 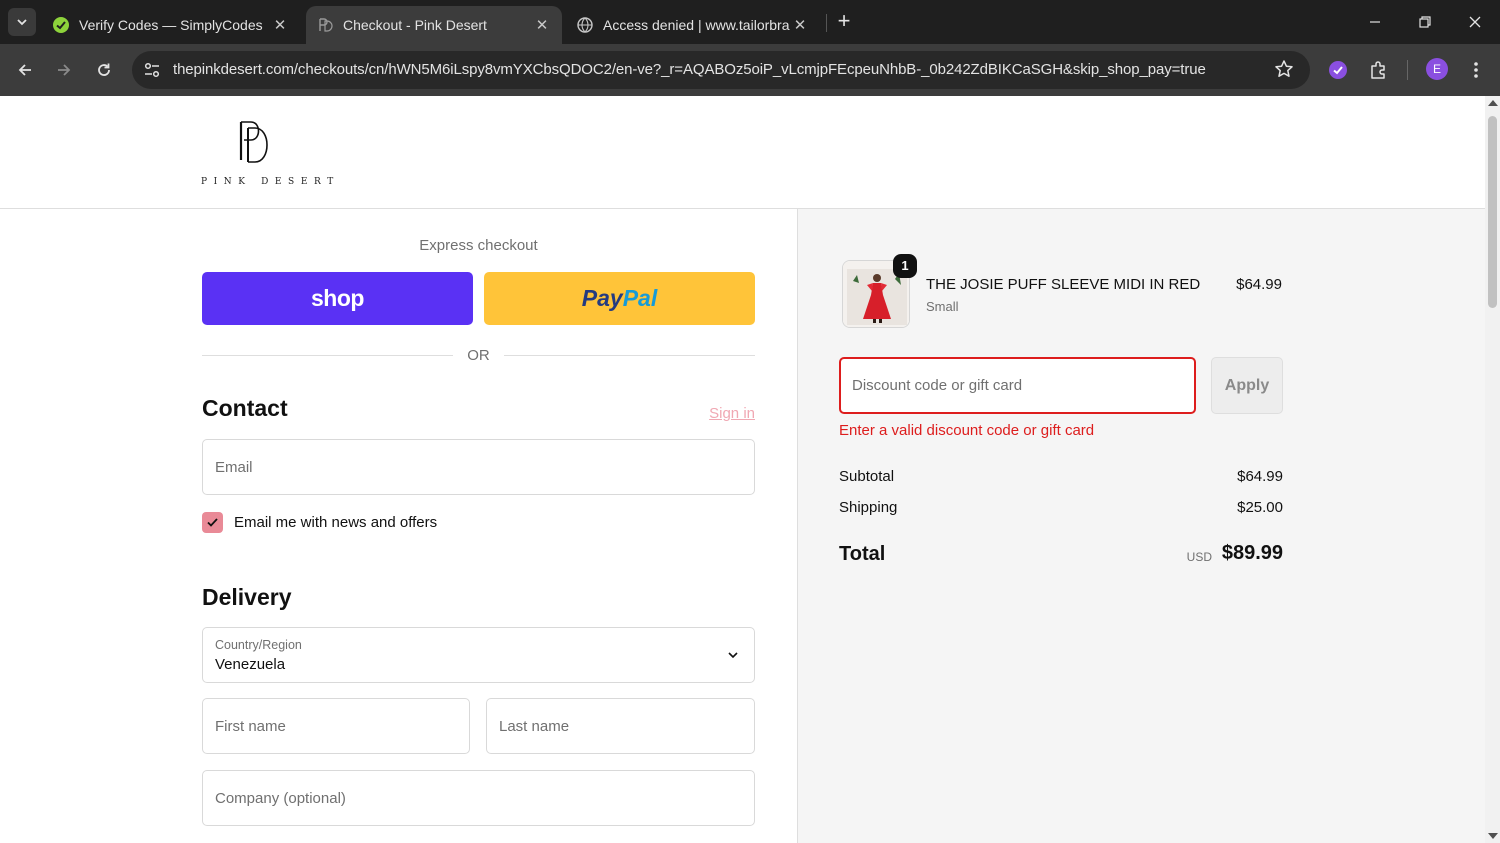 What do you see at coordinates (1260, 476) in the screenshot?
I see `subtotal-value: $64.99` at bounding box center [1260, 476].